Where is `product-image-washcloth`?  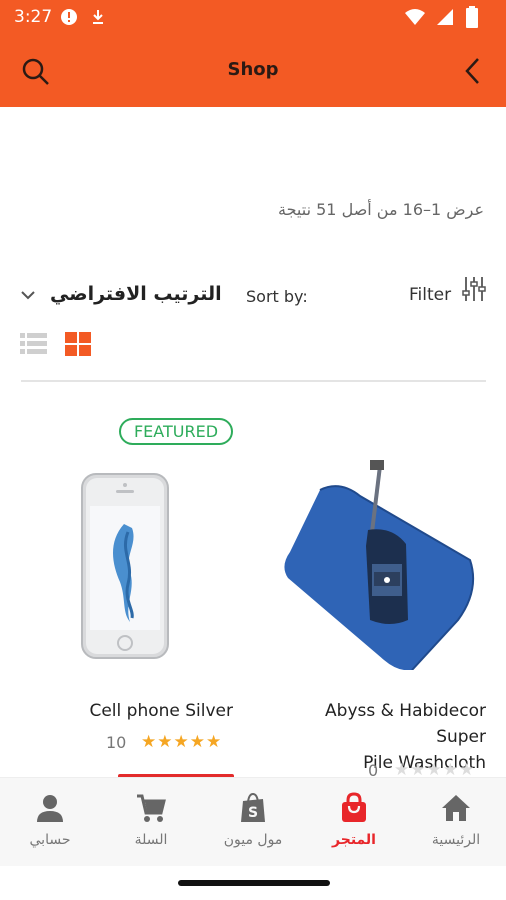 product-image-washcloth is located at coordinates (380, 565).